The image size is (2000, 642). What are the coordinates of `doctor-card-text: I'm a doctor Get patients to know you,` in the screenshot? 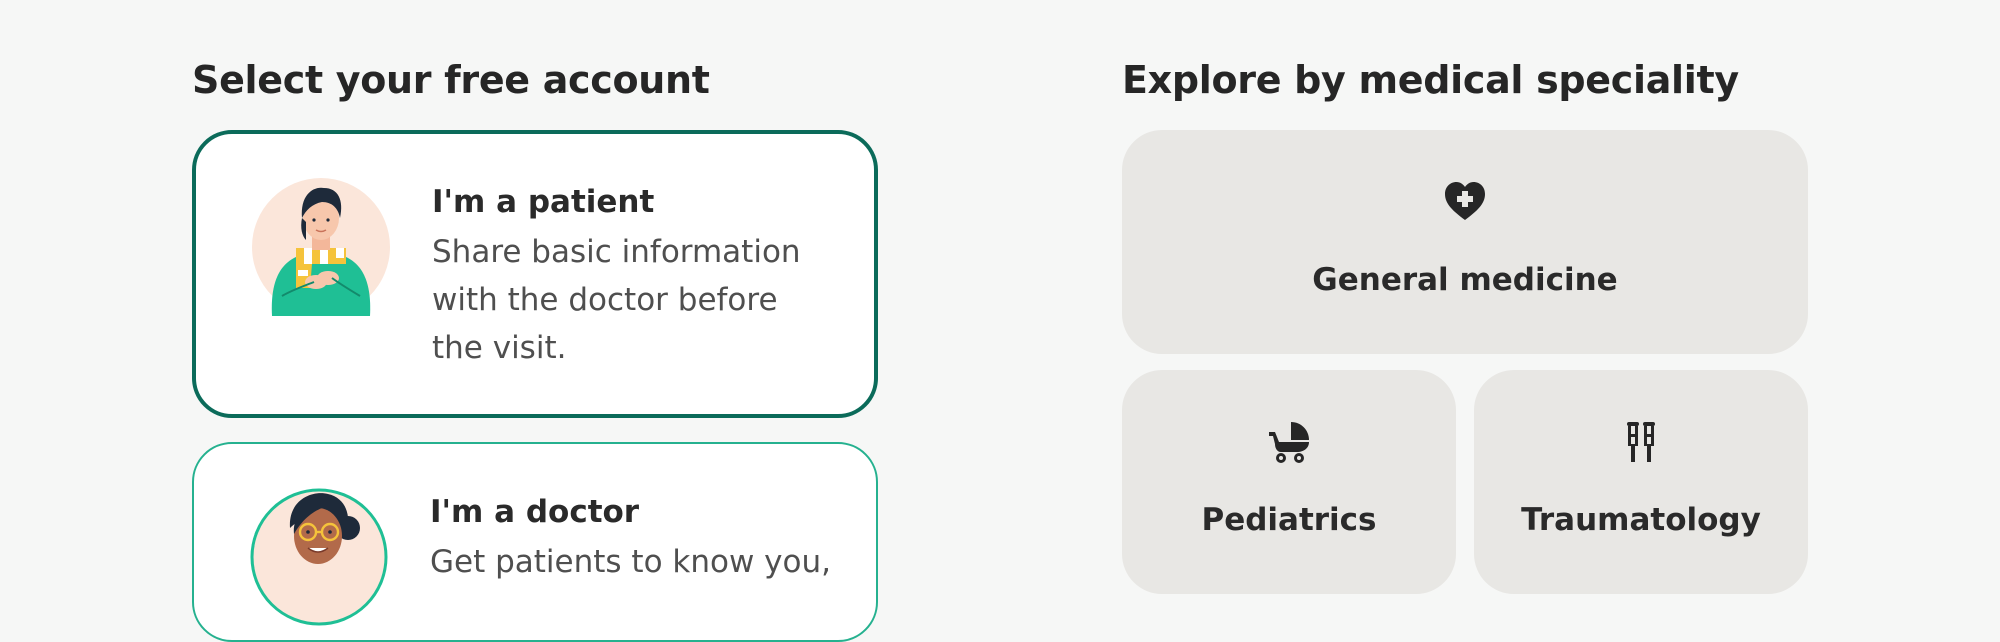 It's located at (633, 540).